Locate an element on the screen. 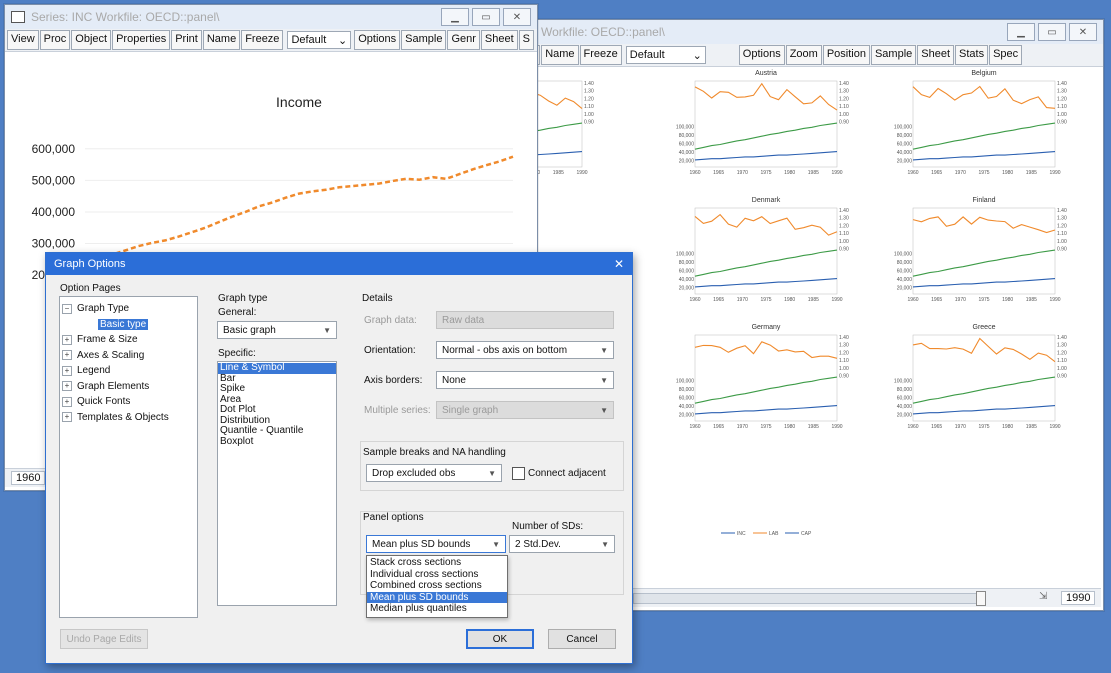 This screenshot has height=673, width=1111. toolbar-button-stats: Stats is located at coordinates (972, 55).